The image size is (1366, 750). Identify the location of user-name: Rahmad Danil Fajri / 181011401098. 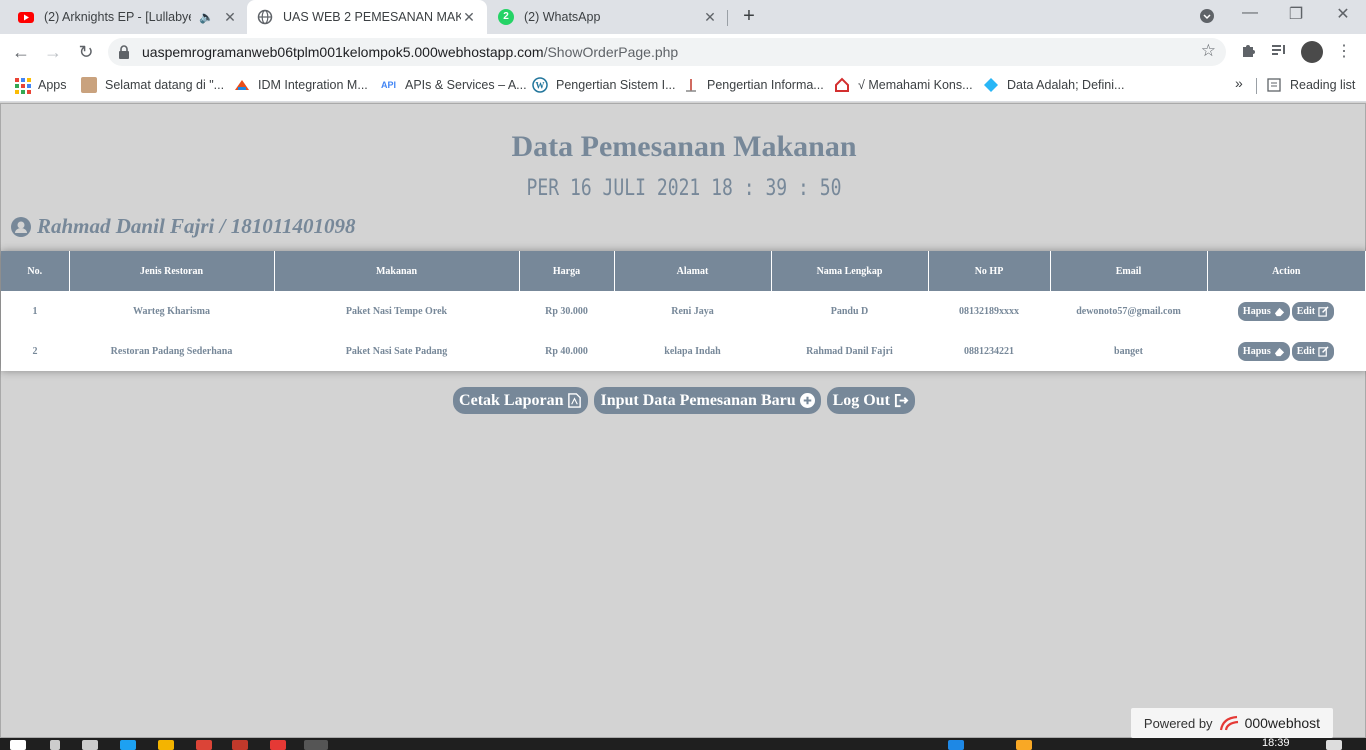
(196, 226).